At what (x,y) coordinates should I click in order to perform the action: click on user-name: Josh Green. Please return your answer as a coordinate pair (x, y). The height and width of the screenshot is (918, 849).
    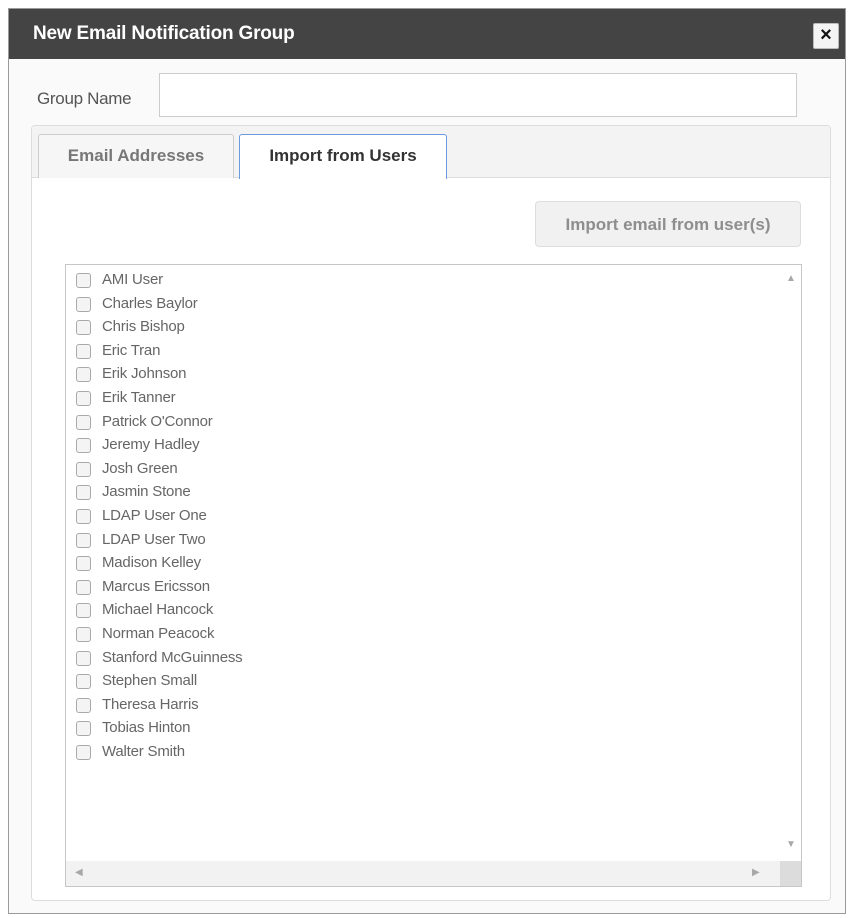
    Looking at the image, I should click on (140, 468).